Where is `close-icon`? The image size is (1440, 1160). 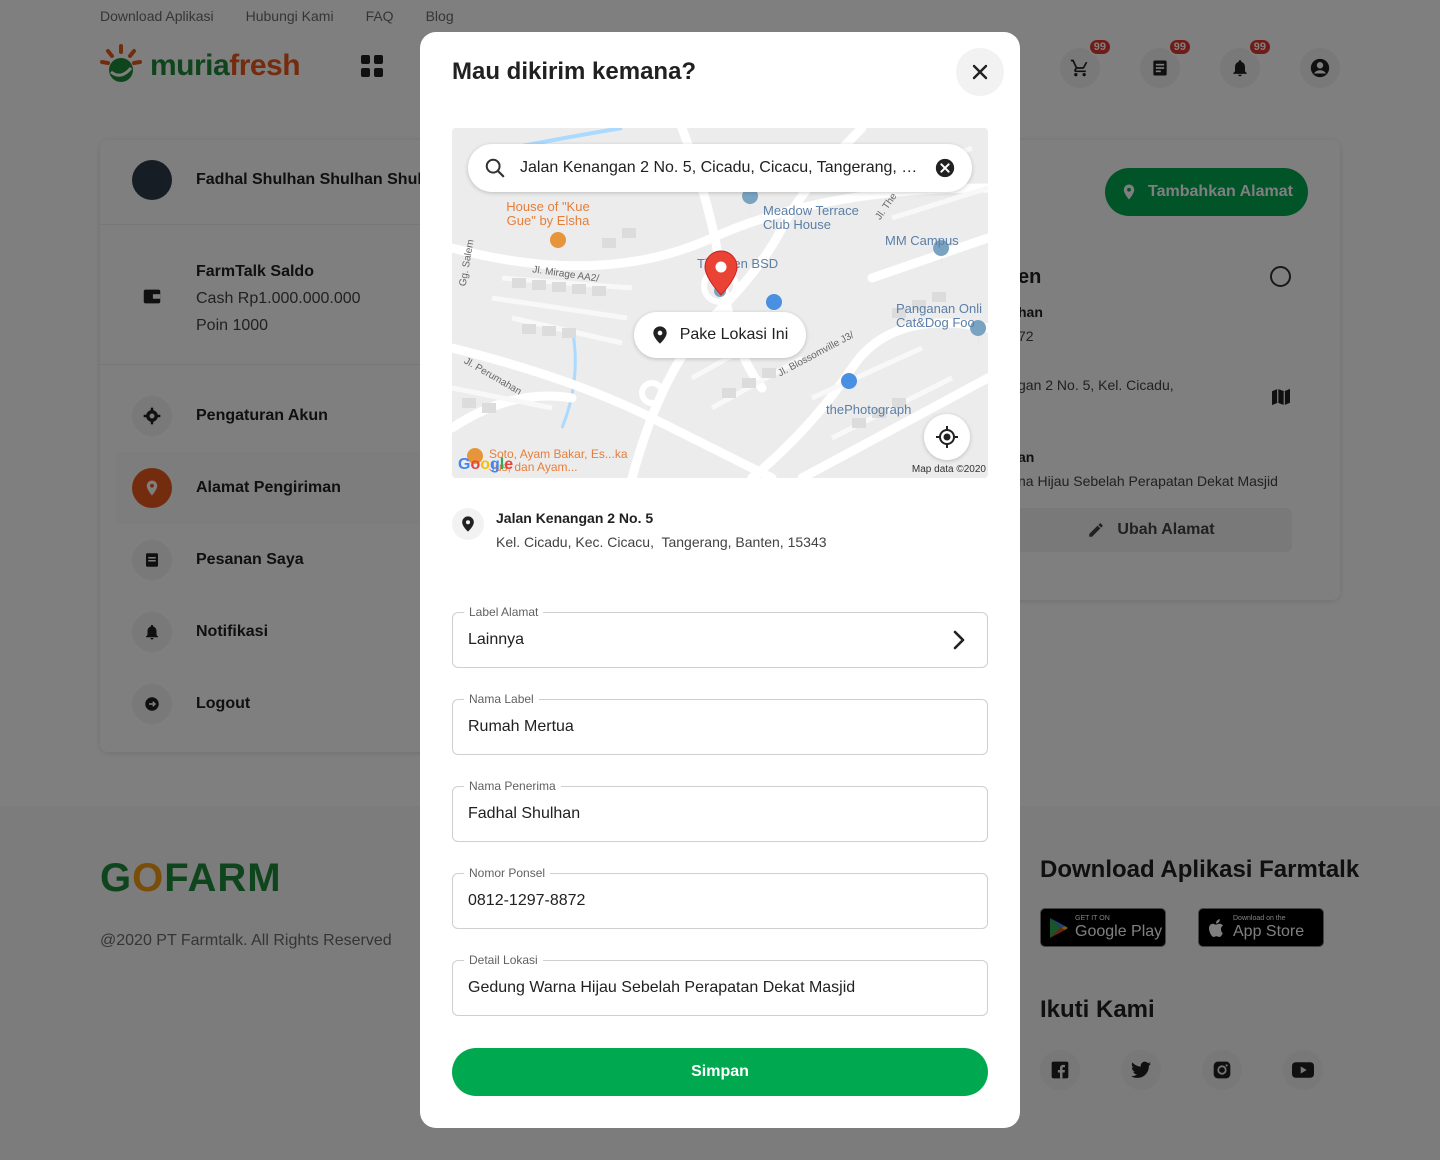 close-icon is located at coordinates (980, 72).